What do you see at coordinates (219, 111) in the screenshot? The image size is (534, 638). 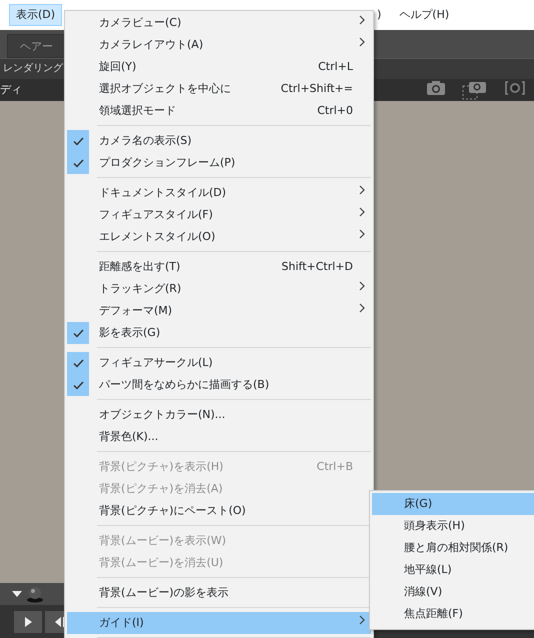 I see `menu-item: 領域選択モード Ctrl+0` at bounding box center [219, 111].